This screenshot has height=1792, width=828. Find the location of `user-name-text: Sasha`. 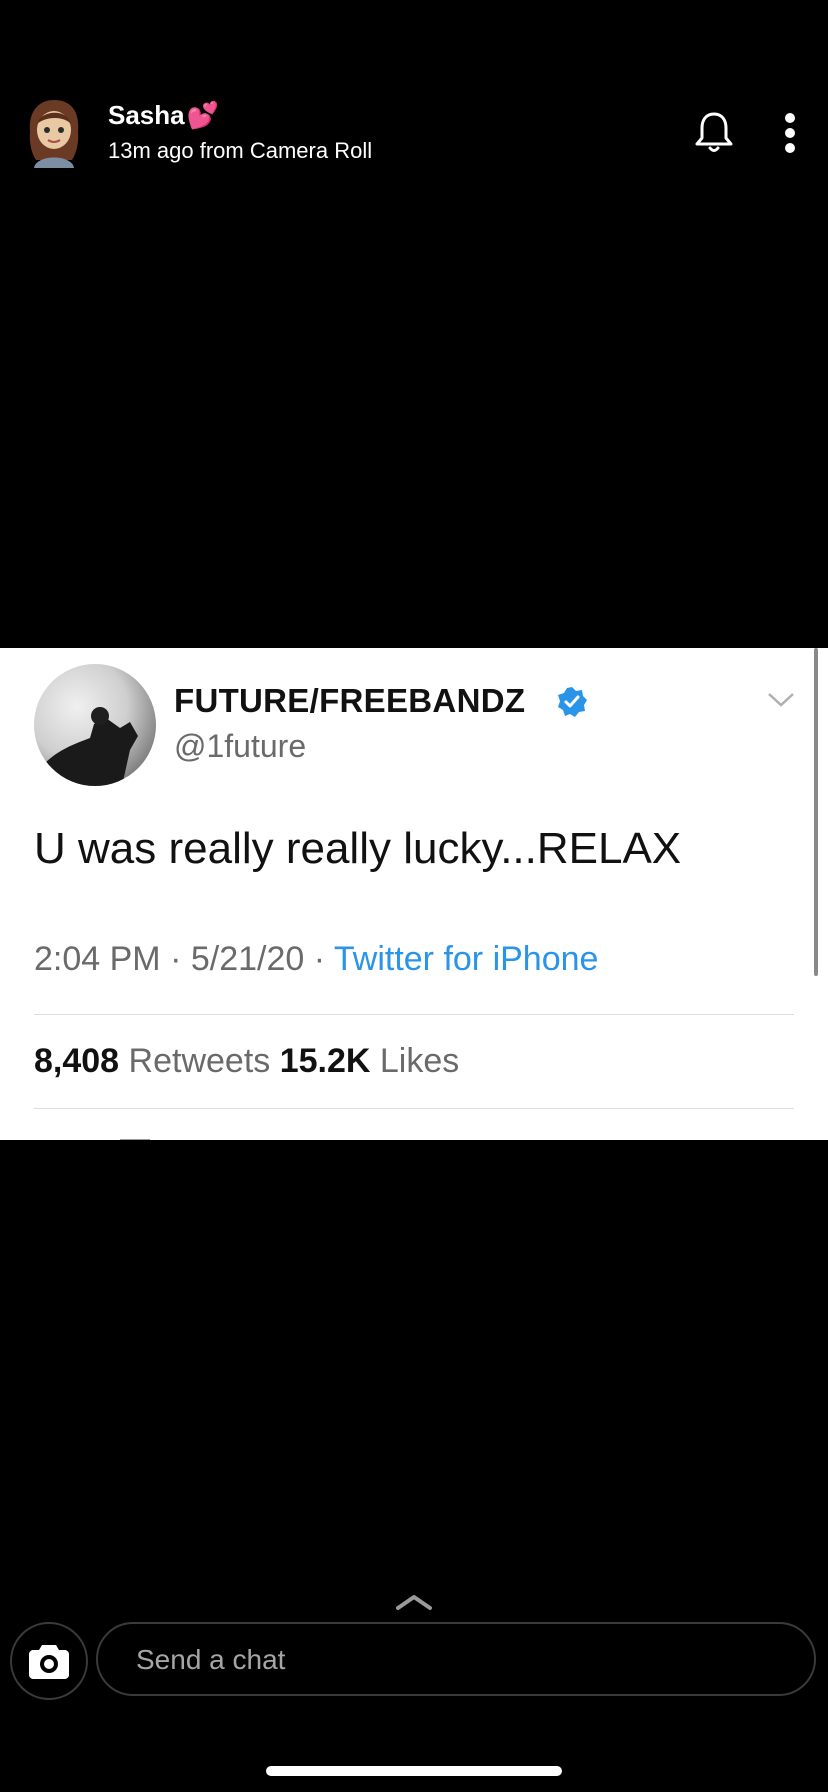

user-name-text: Sasha is located at coordinates (146, 115).